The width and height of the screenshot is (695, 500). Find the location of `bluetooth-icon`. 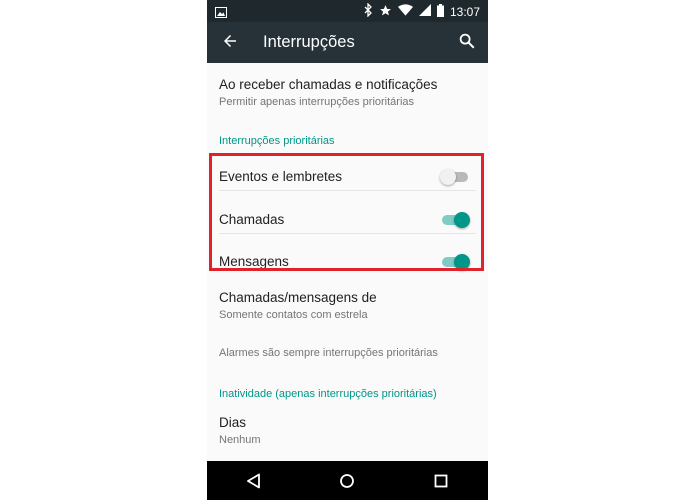

bluetooth-icon is located at coordinates (368, 11).